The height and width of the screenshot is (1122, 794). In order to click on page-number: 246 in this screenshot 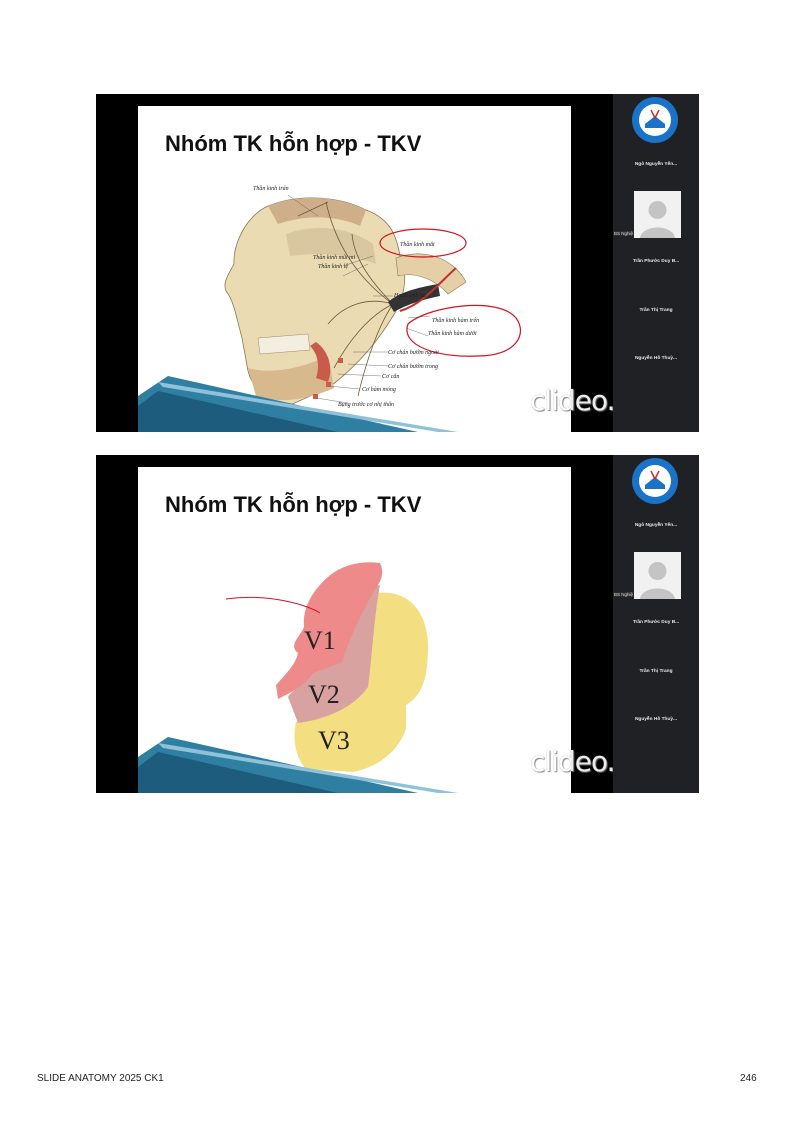, I will do `click(748, 1078)`.